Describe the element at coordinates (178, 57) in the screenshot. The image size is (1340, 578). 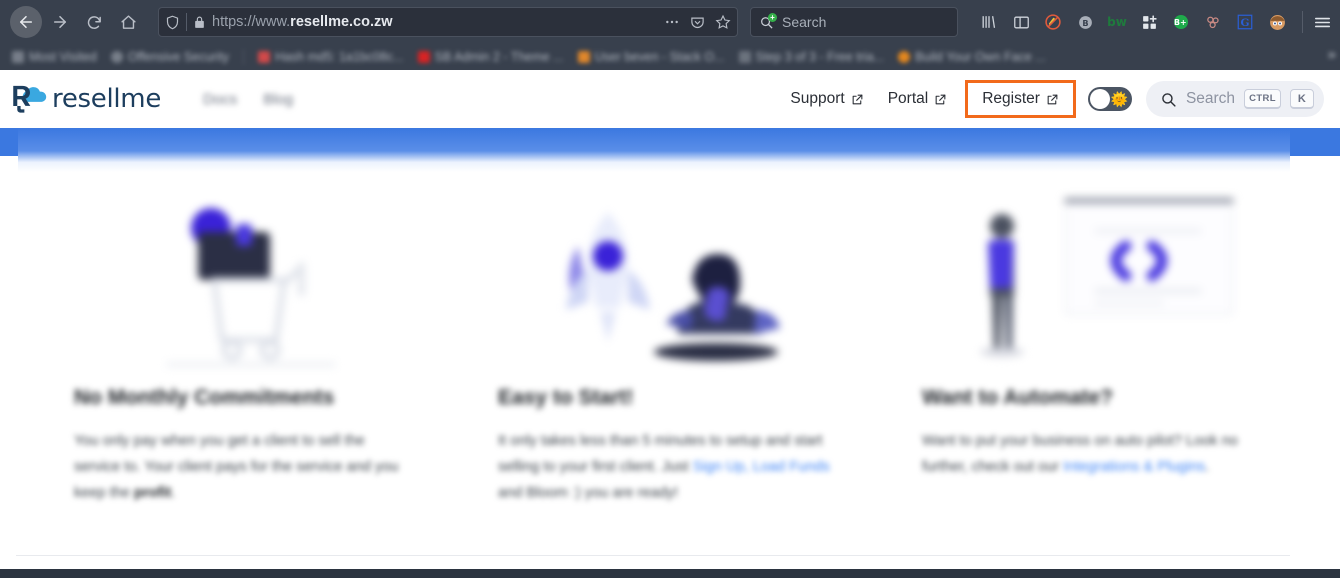
I see `bookmark-label: Offensive Security` at that location.